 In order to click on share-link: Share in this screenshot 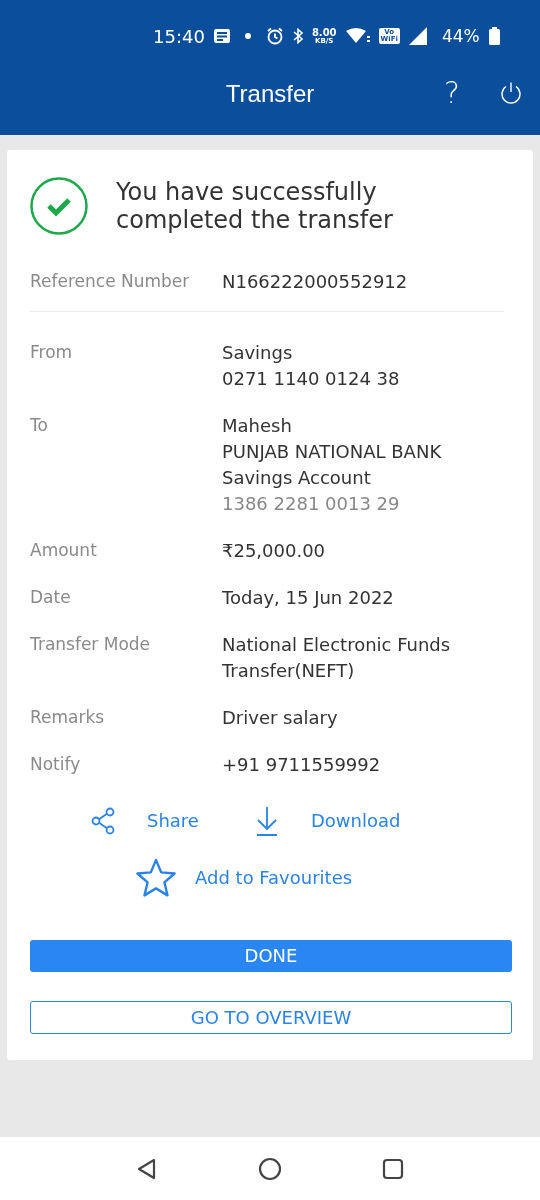, I will do `click(173, 821)`.